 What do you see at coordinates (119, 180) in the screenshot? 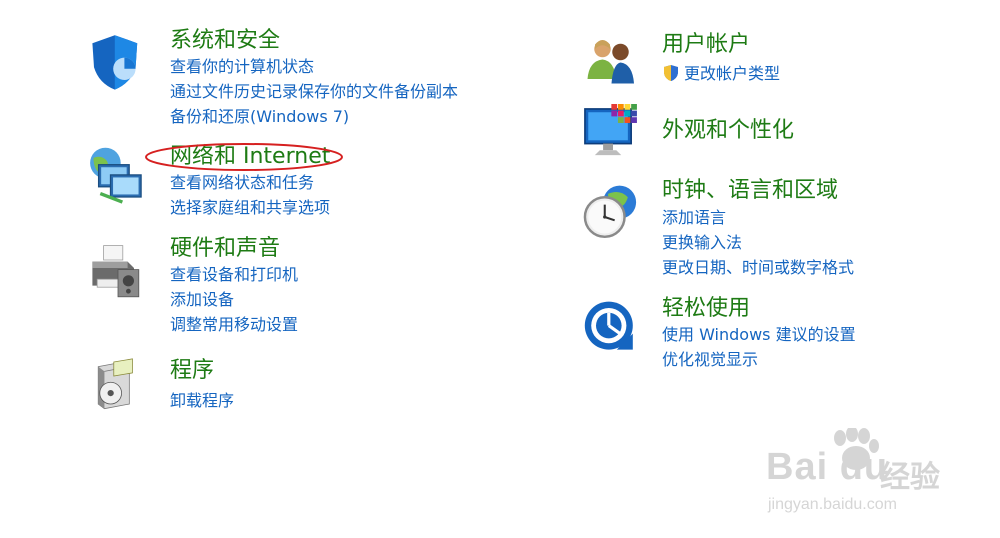
I see `network-globe-icon` at bounding box center [119, 180].